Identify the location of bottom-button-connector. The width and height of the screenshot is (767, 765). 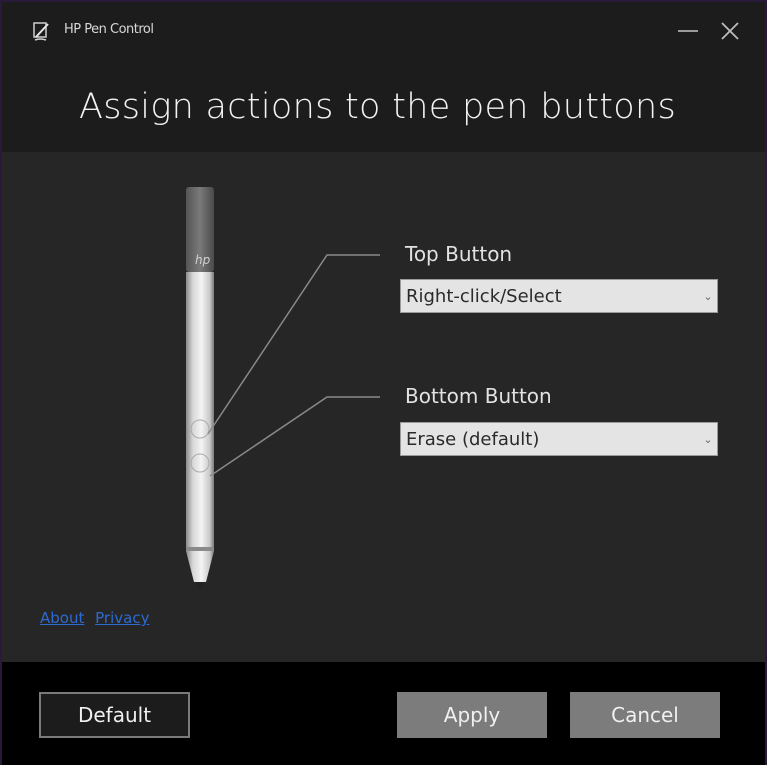
(294, 436).